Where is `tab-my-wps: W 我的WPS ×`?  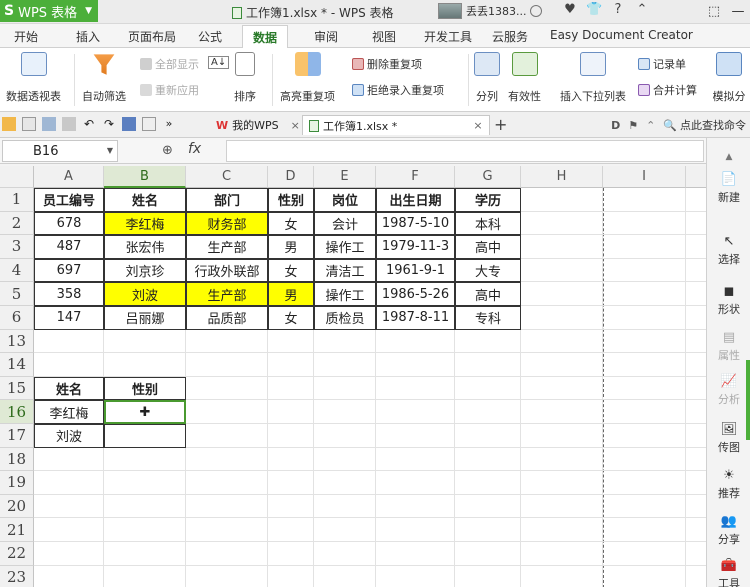 tab-my-wps: W 我的WPS × is located at coordinates (258, 125).